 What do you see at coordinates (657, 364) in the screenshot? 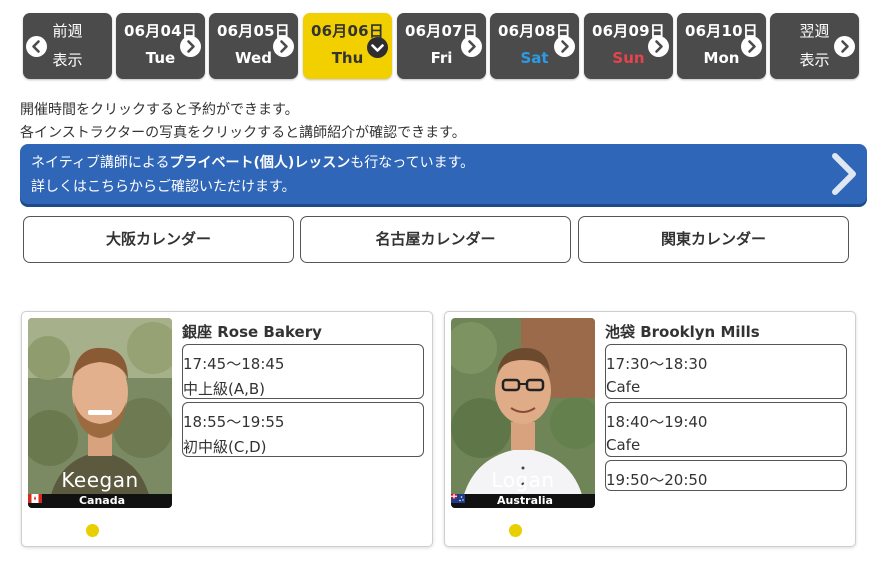
I see `slot-time: 17:30〜18:30` at bounding box center [657, 364].